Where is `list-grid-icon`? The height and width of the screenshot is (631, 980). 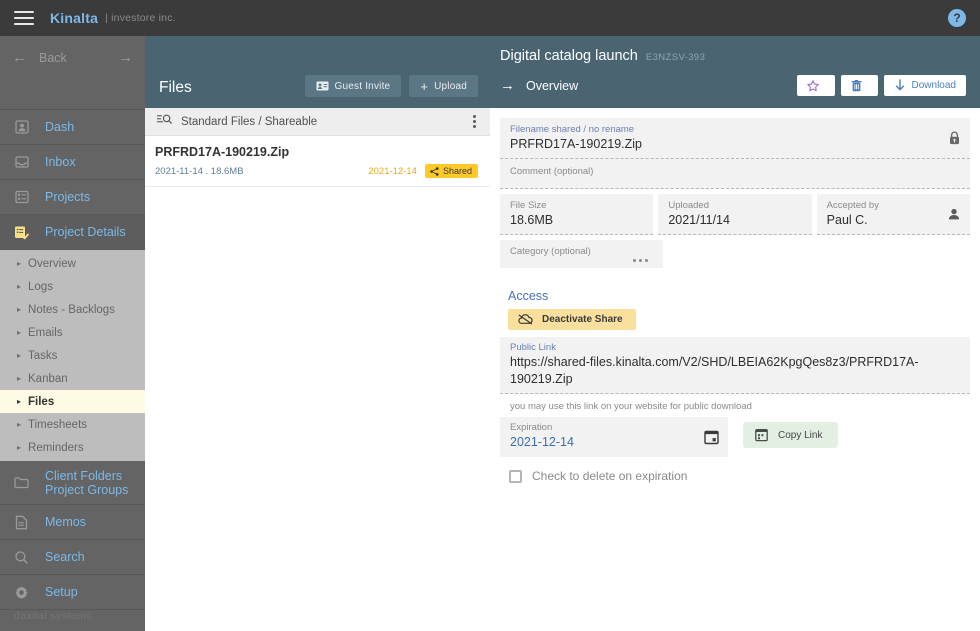 list-grid-icon is located at coordinates (21, 197).